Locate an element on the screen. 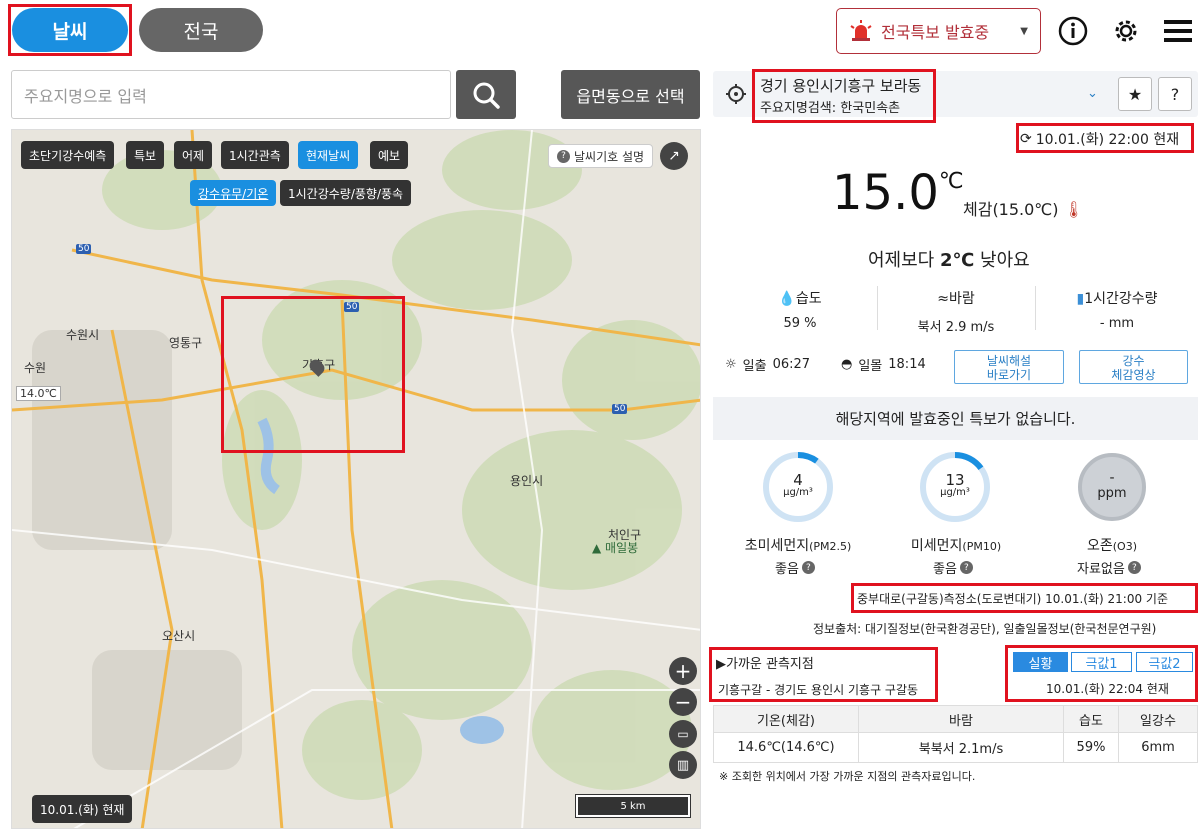 This screenshot has width=1202, height=831. peak-name: 매일봉 is located at coordinates (622, 548).